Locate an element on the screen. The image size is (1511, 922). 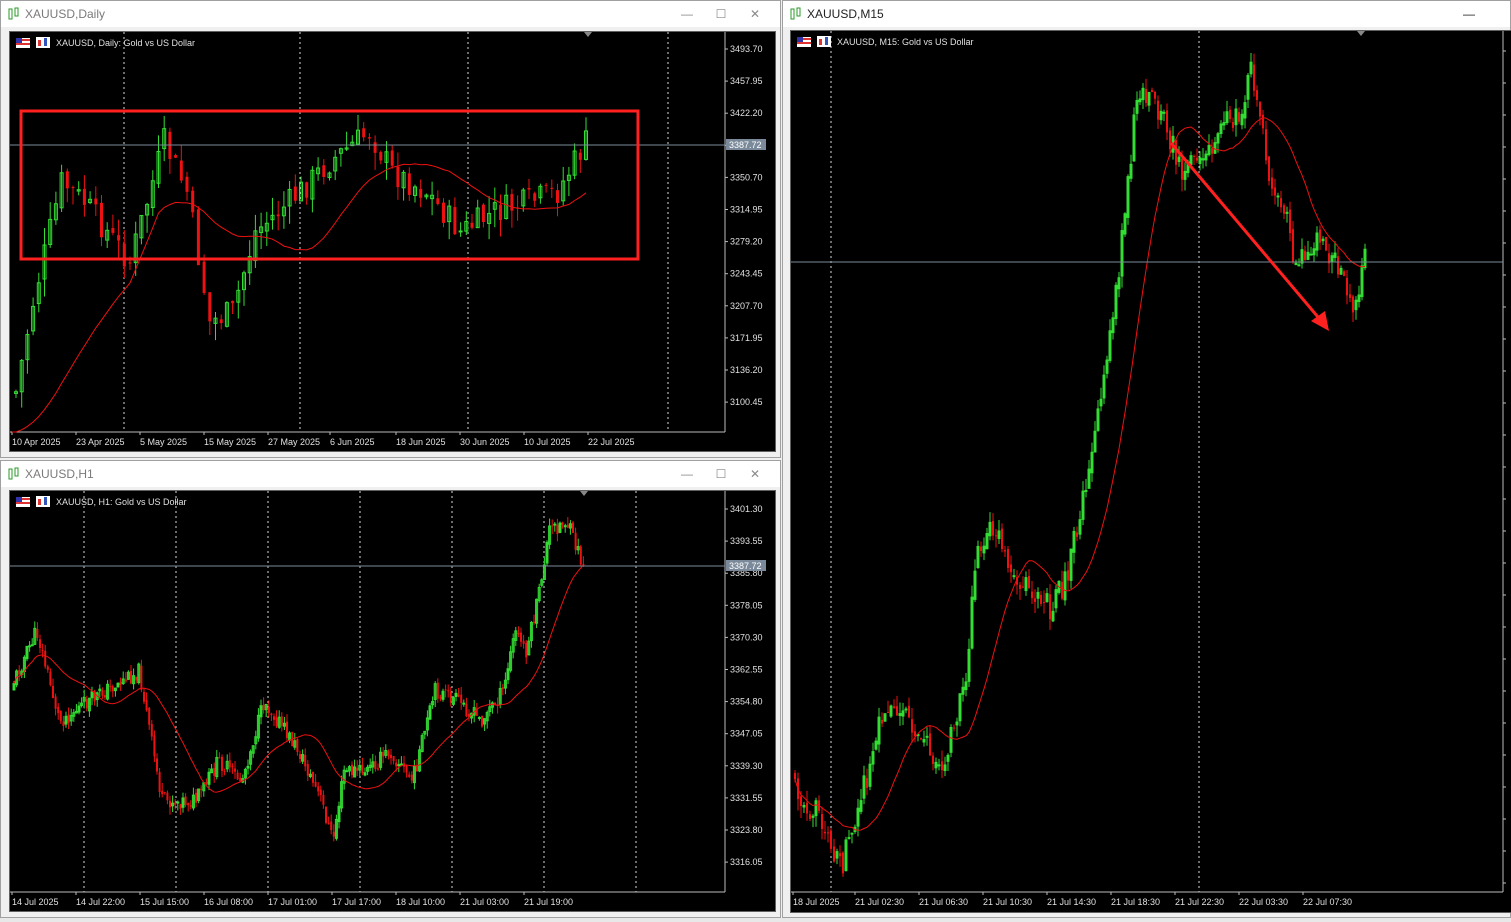
flag-icon is located at coordinates (23, 501).